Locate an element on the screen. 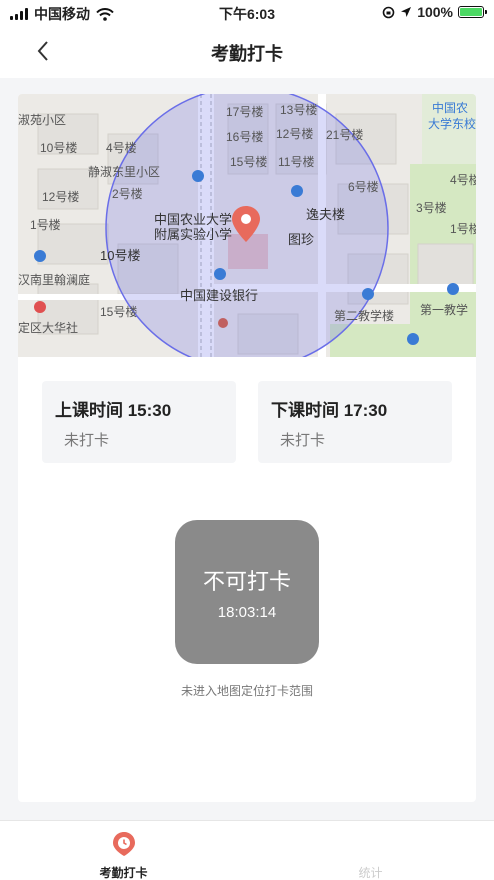 The width and height of the screenshot is (494, 880). map-label: 第二教学楼 is located at coordinates (364, 315).